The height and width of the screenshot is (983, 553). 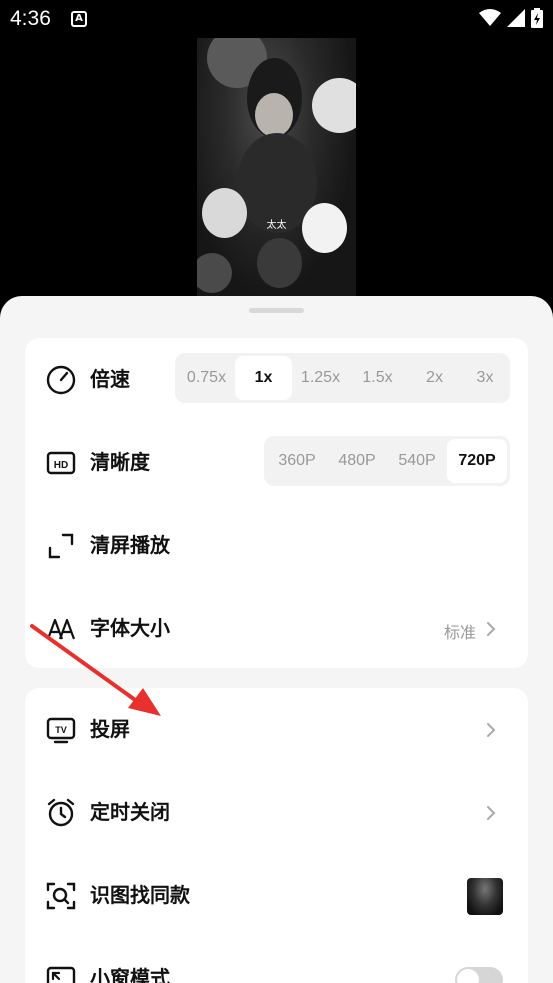 What do you see at coordinates (357, 461) in the screenshot?
I see `quality-option: 480P` at bounding box center [357, 461].